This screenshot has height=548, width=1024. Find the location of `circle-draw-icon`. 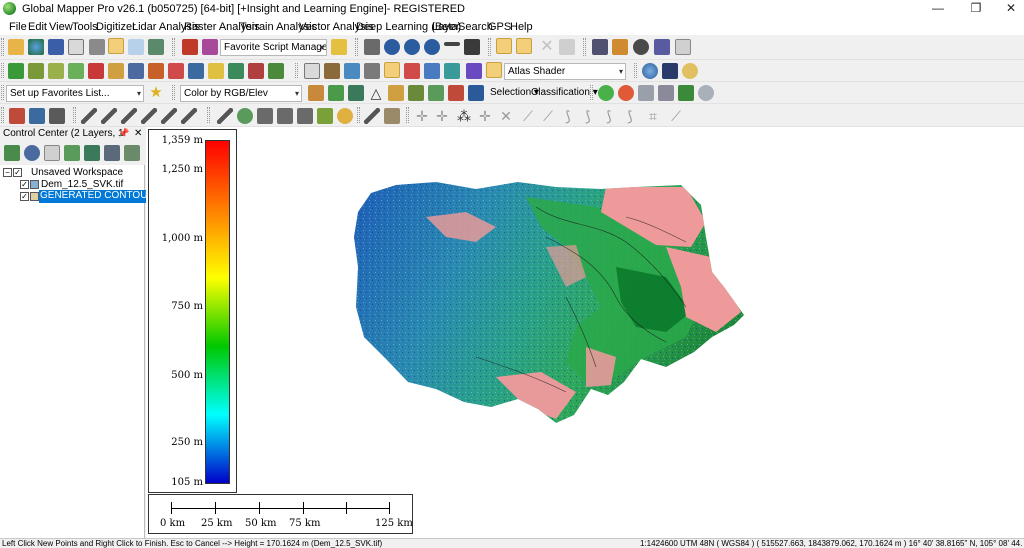

circle-draw-icon is located at coordinates (245, 116).